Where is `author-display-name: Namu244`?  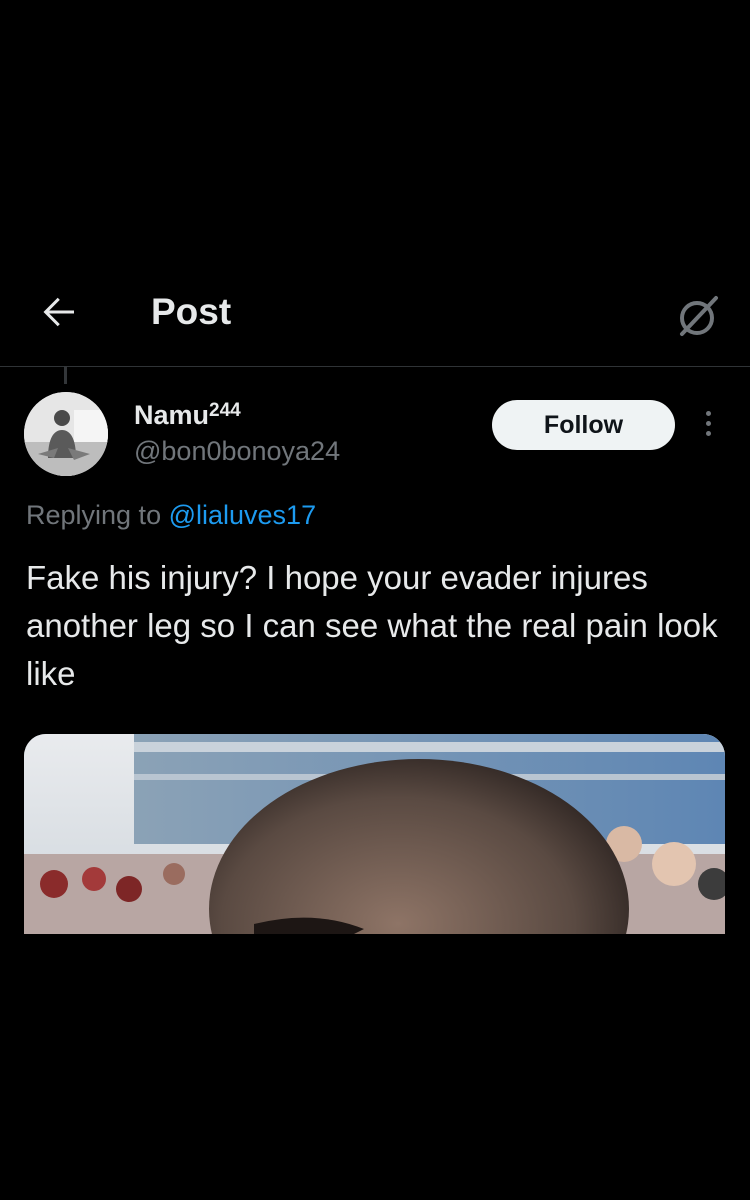
author-display-name: Namu244 is located at coordinates (187, 413).